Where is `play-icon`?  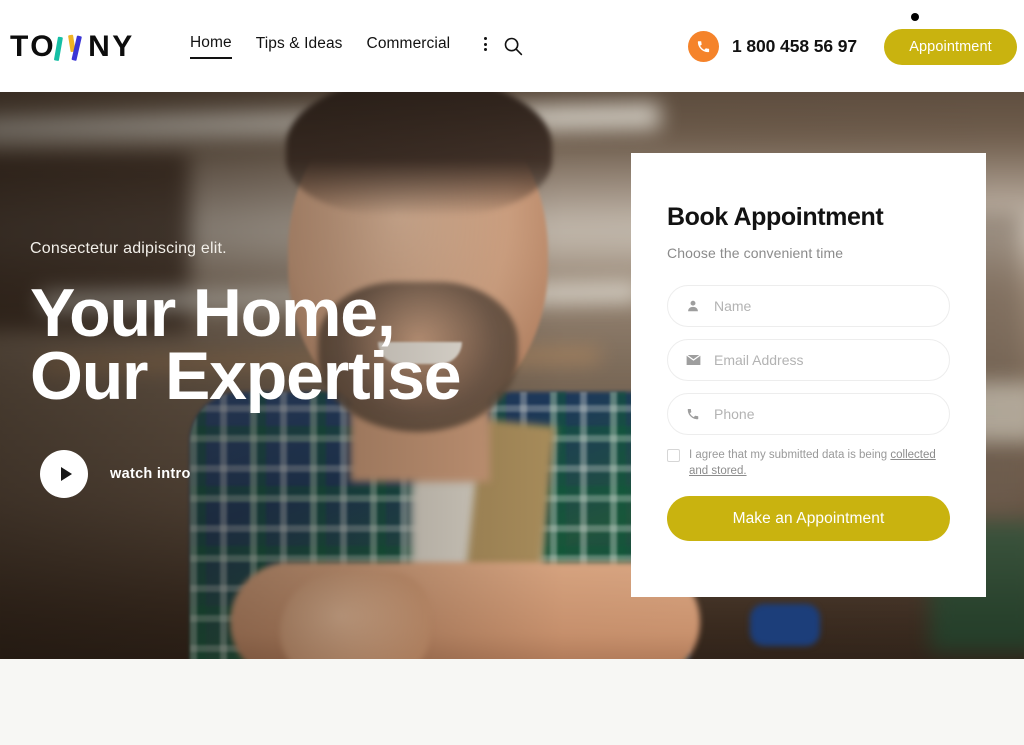 play-icon is located at coordinates (64, 474).